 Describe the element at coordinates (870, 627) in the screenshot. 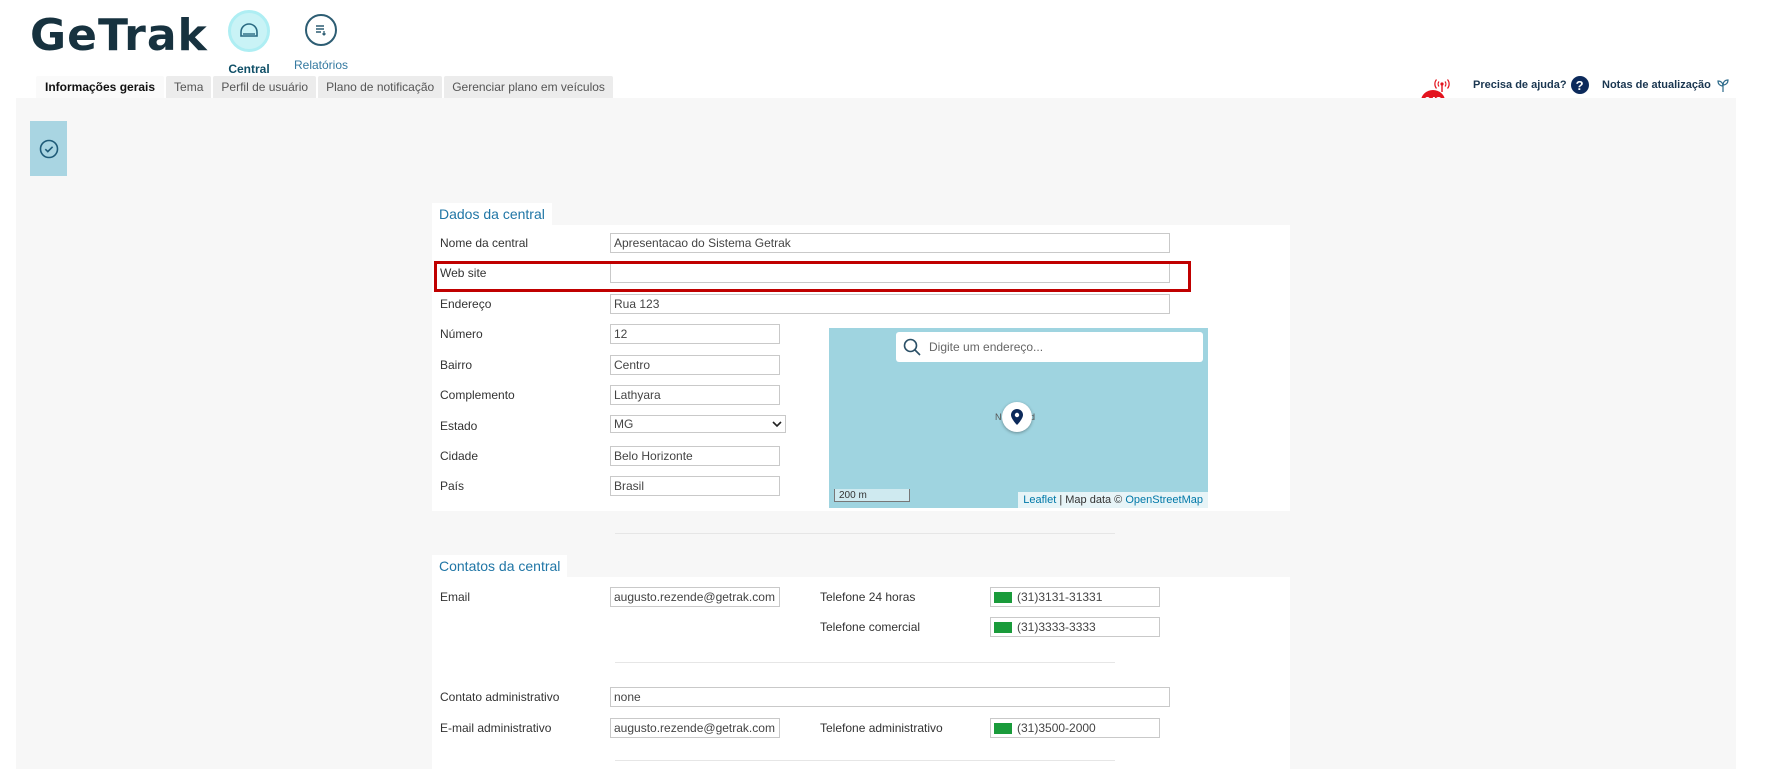

I see `label-telcom: Telefone comercial` at that location.